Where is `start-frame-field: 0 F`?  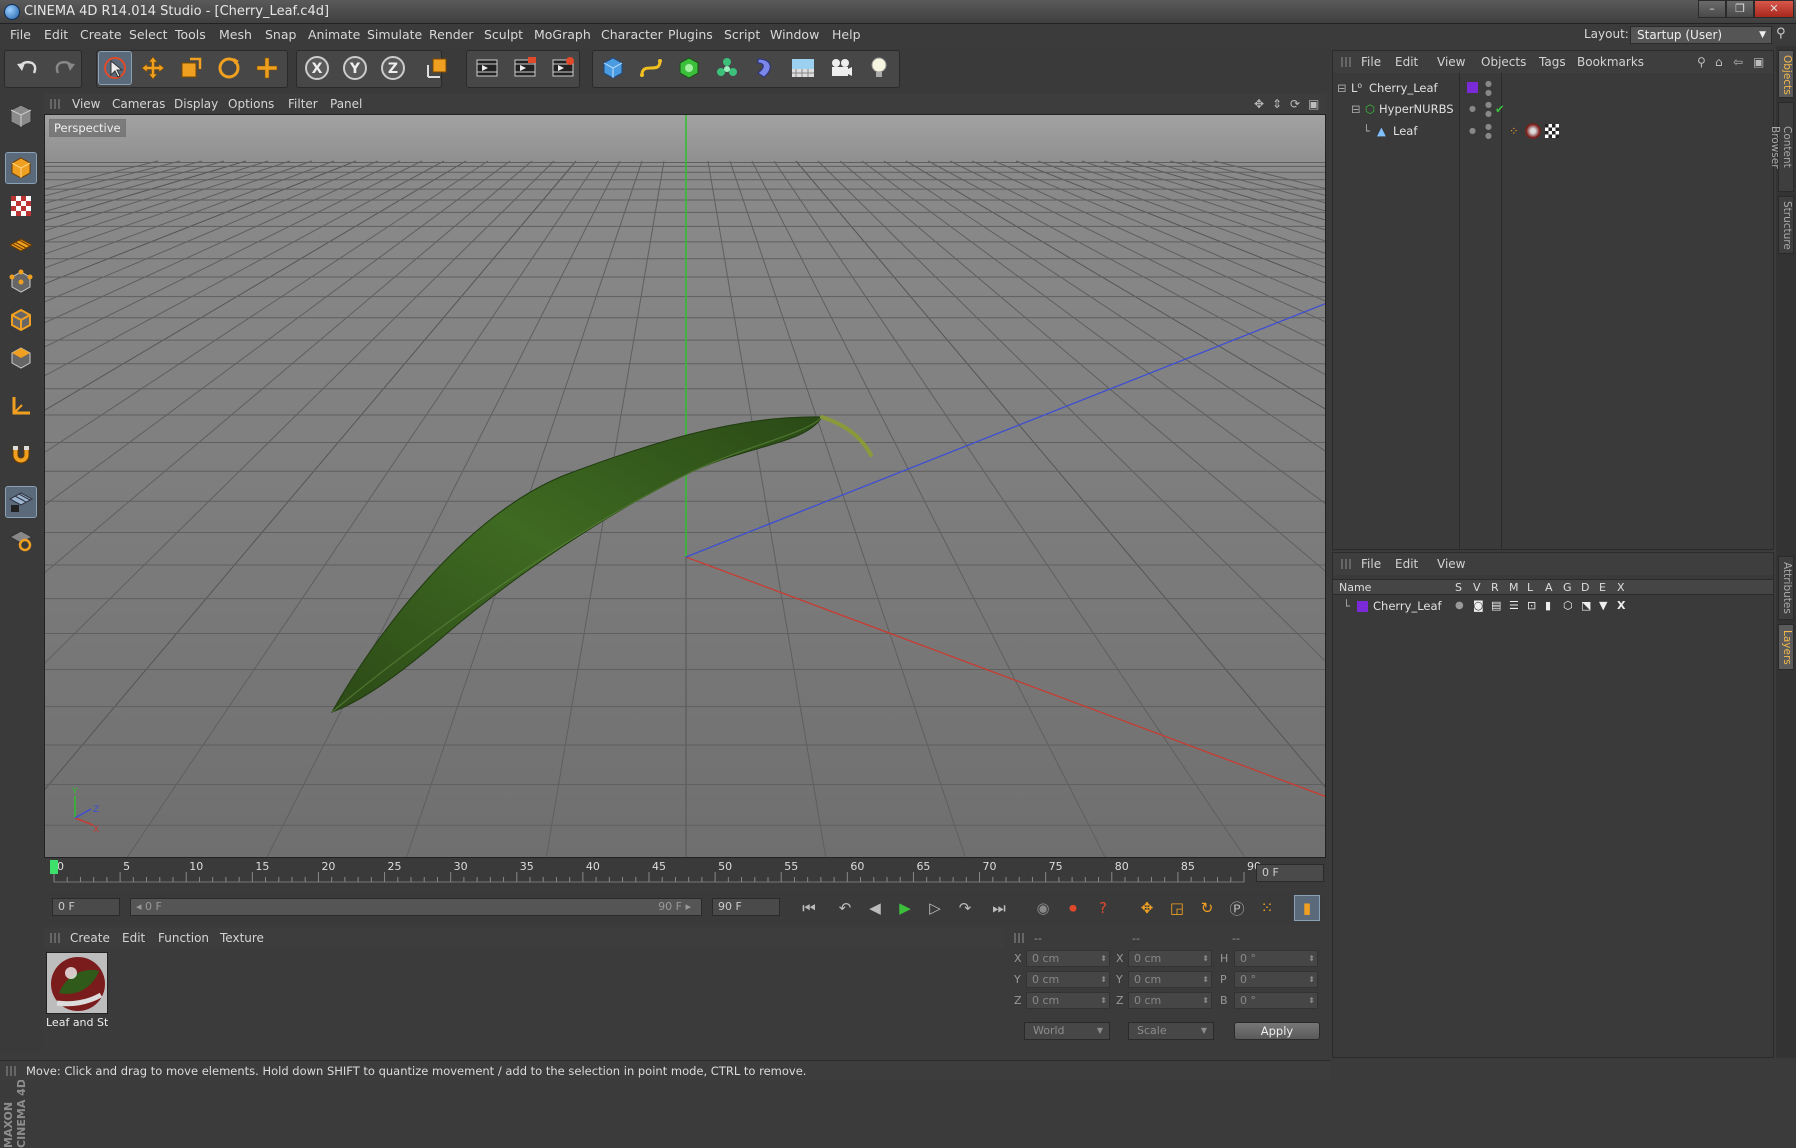 start-frame-field: 0 F is located at coordinates (86, 907).